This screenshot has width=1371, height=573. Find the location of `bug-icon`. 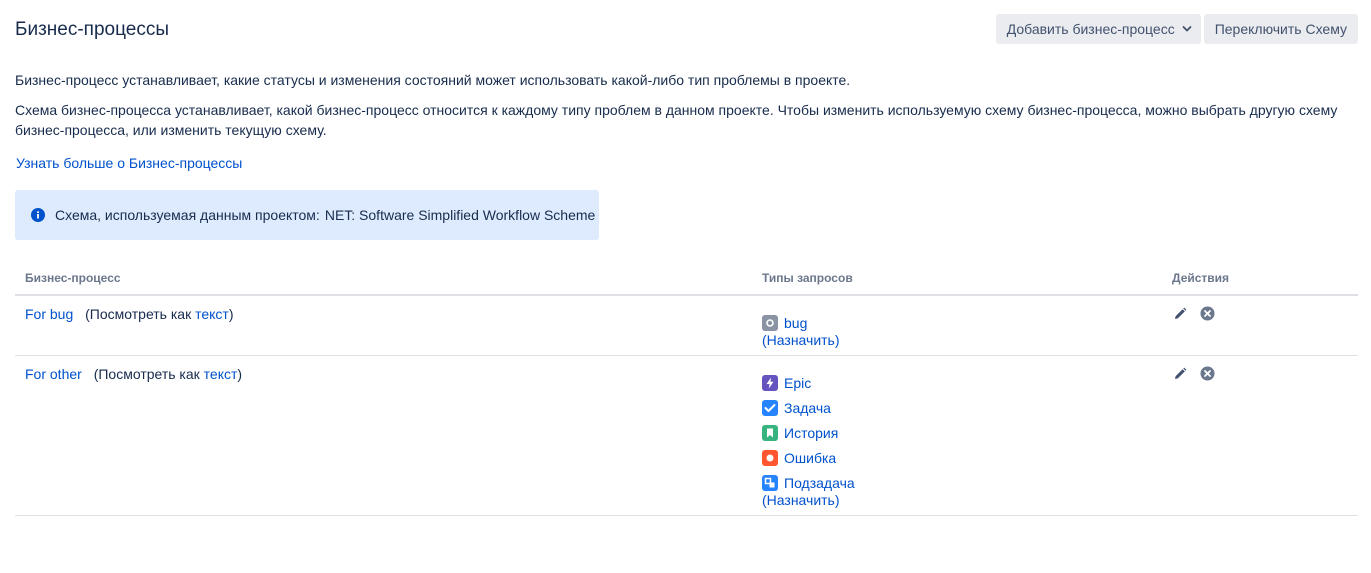

bug-icon is located at coordinates (770, 322).